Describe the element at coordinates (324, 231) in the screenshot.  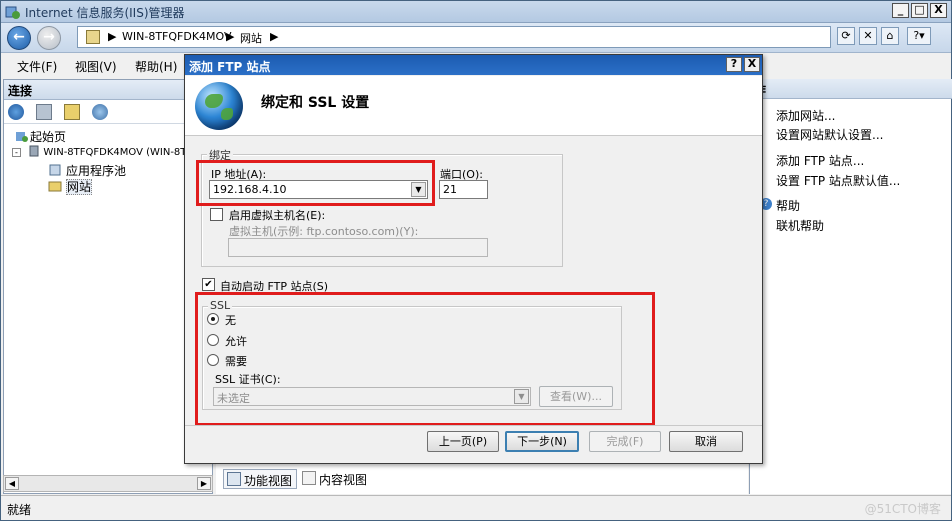
I see `virtual-host-label: 虚拟主机(示例: ftp.contoso.com)(Y):` at that location.